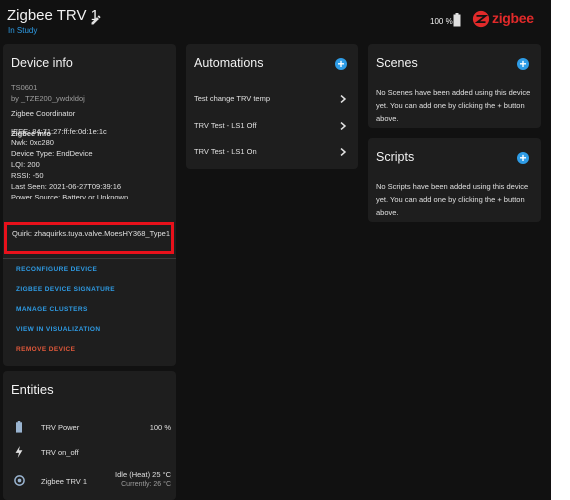 This screenshot has width=570, height=500. What do you see at coordinates (53, 15) in the screenshot?
I see `device-title: Zigbee TRV 1` at bounding box center [53, 15].